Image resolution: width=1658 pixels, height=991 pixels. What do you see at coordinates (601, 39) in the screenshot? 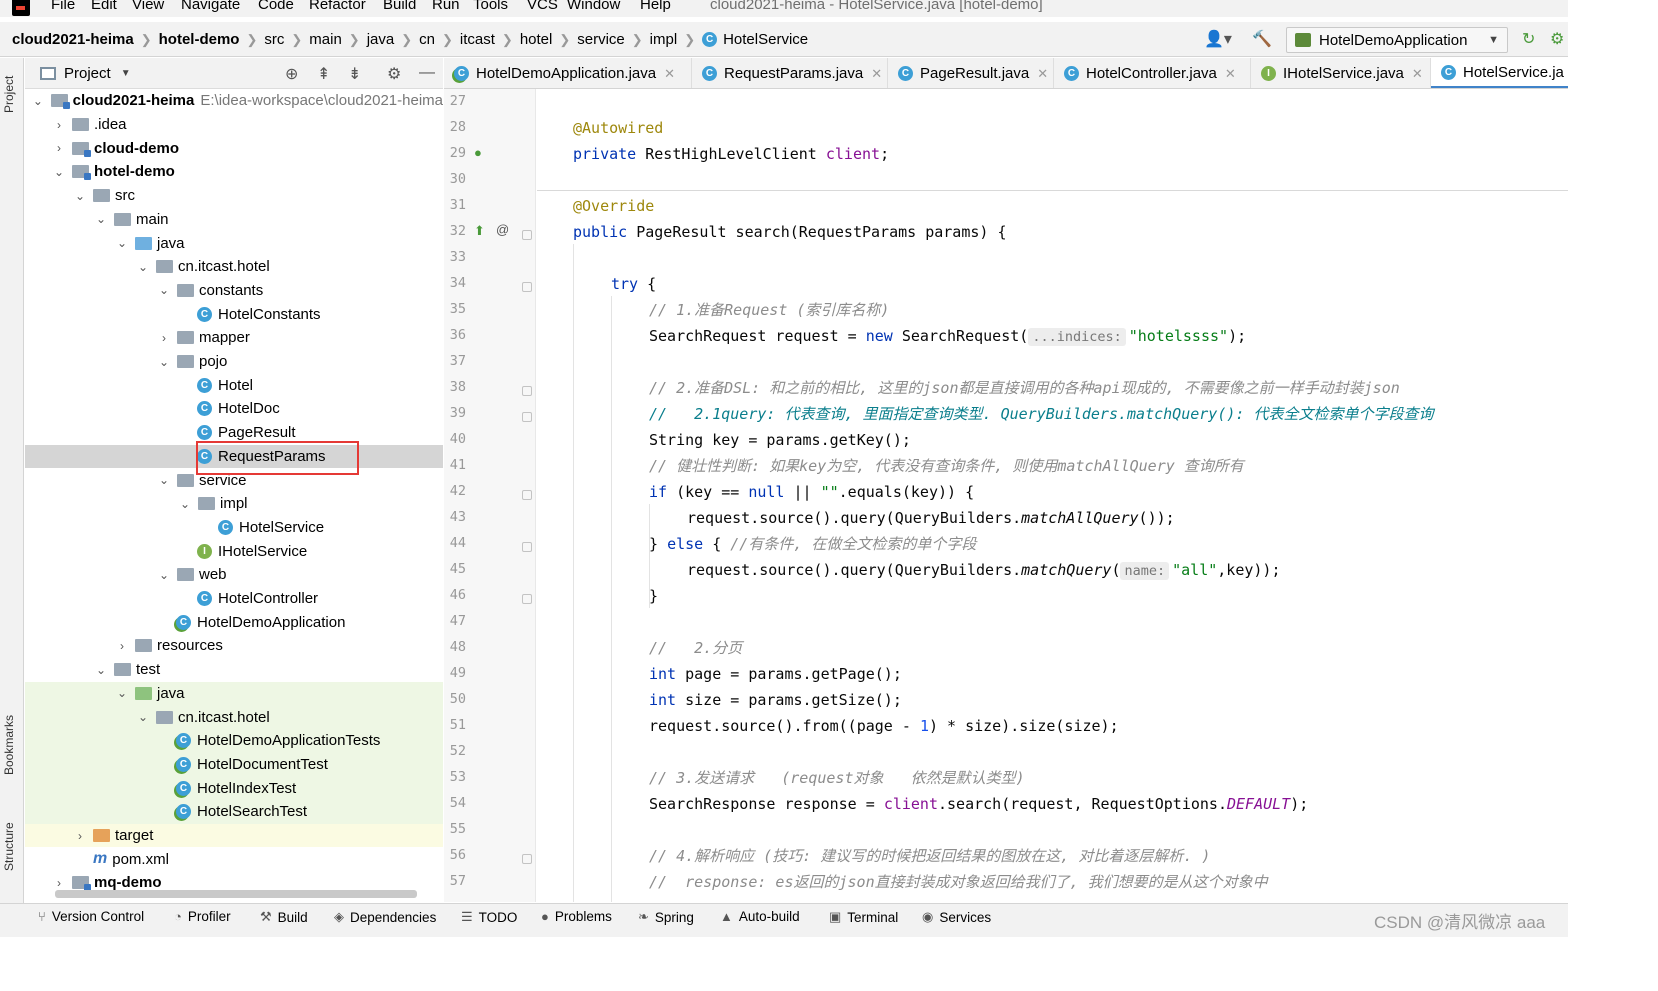
I see `breadcrumb-item: service` at bounding box center [601, 39].